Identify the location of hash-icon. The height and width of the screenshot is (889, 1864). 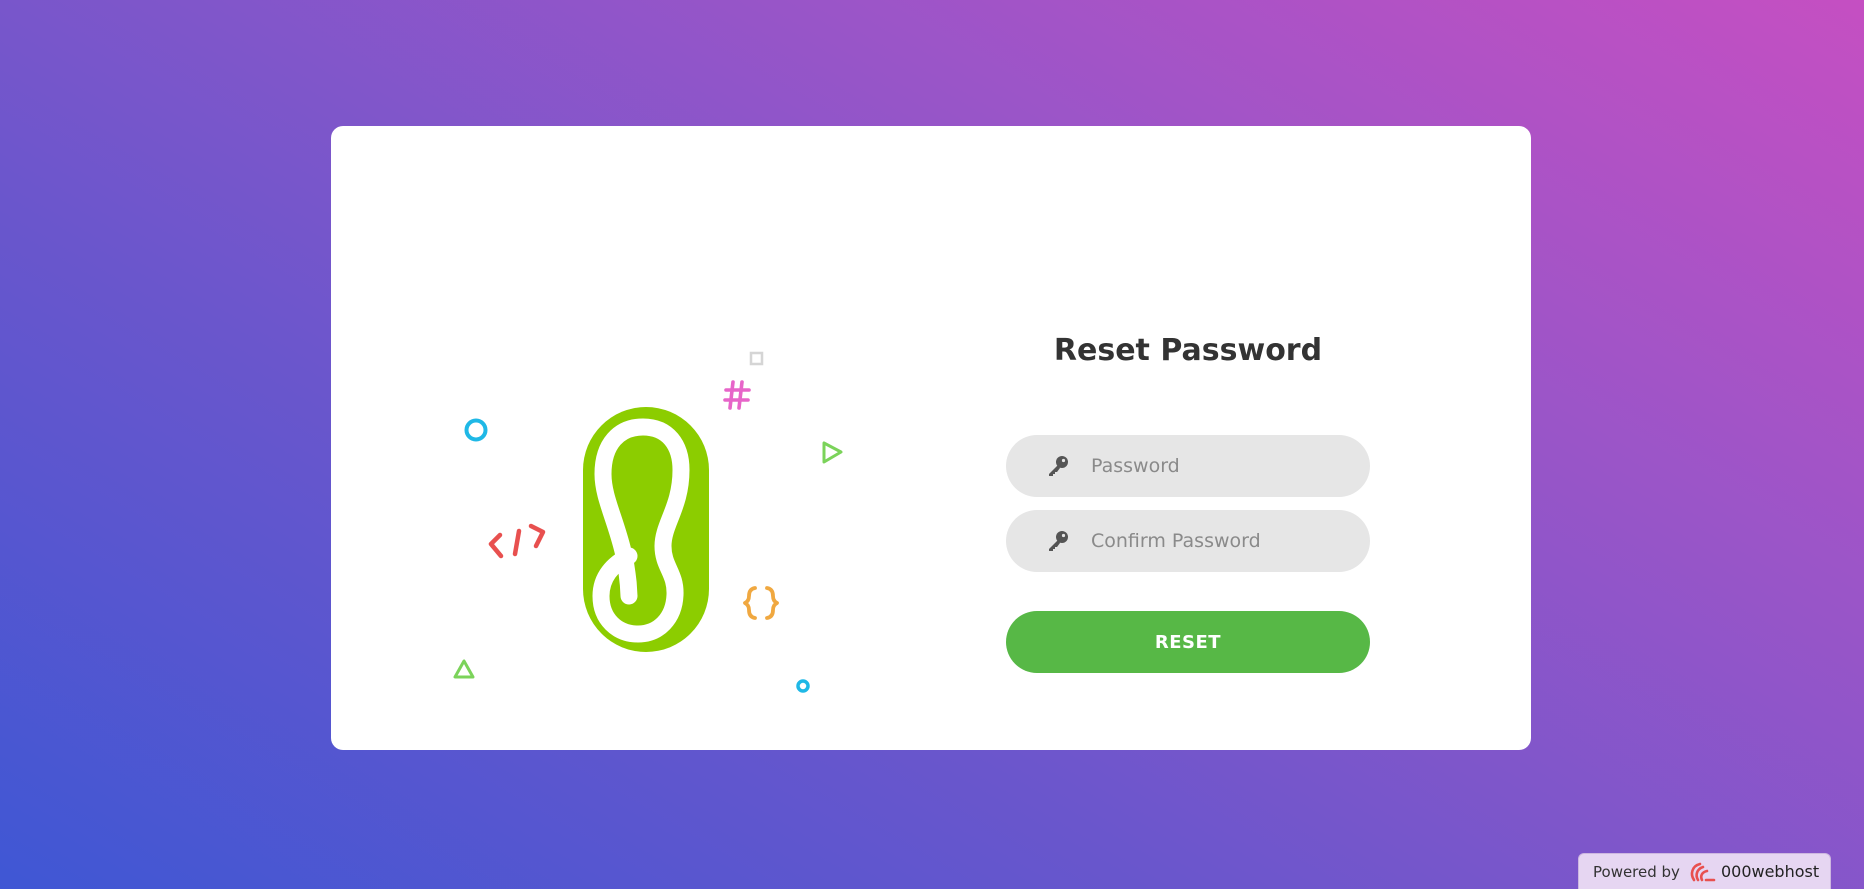
(737, 395).